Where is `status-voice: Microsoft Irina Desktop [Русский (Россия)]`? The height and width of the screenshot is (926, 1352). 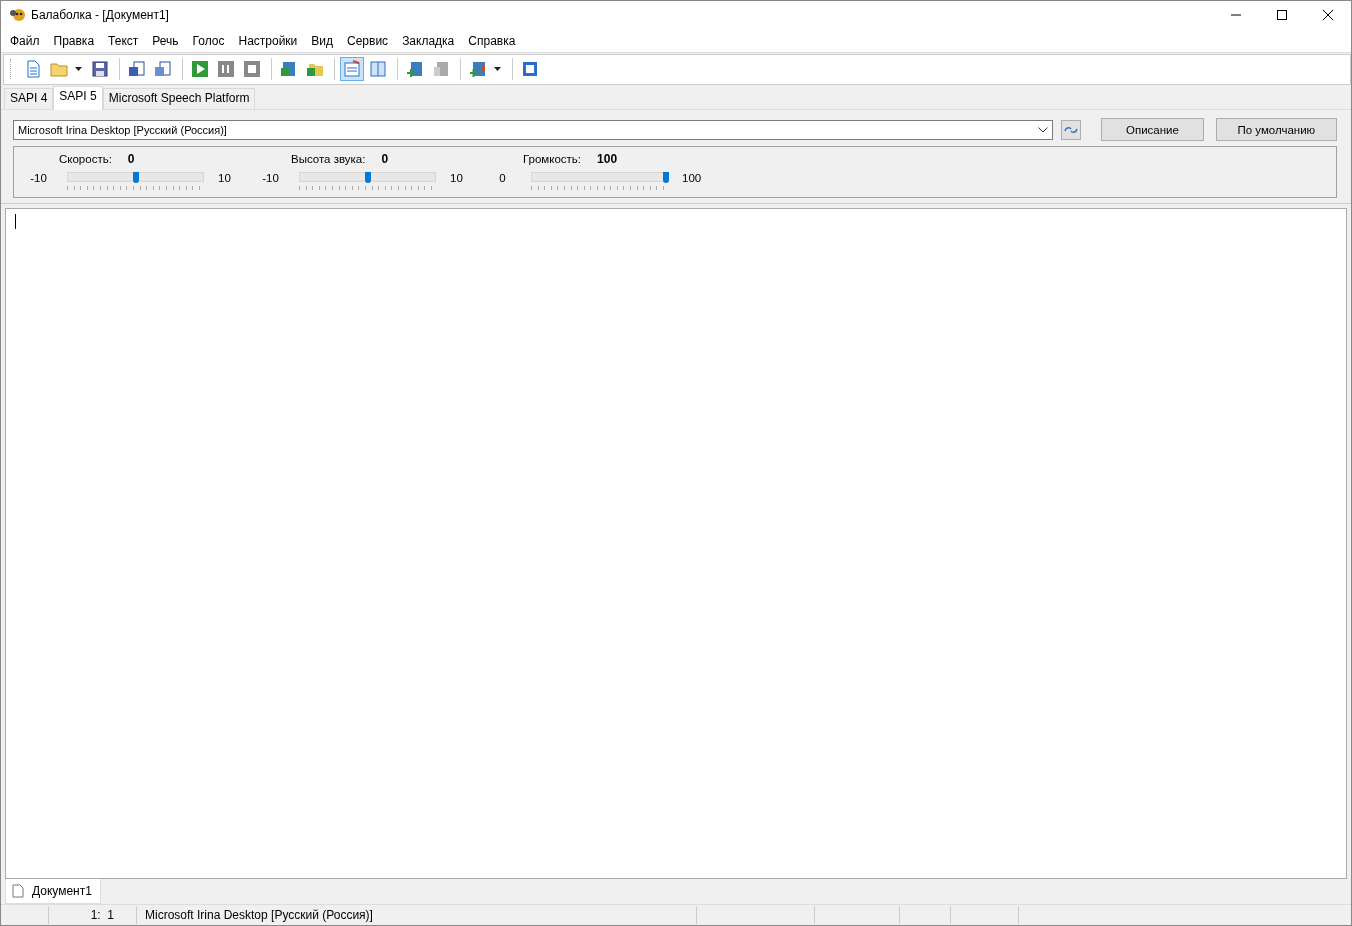 status-voice: Microsoft Irina Desktop [Русский (Россия)] is located at coordinates (417, 915).